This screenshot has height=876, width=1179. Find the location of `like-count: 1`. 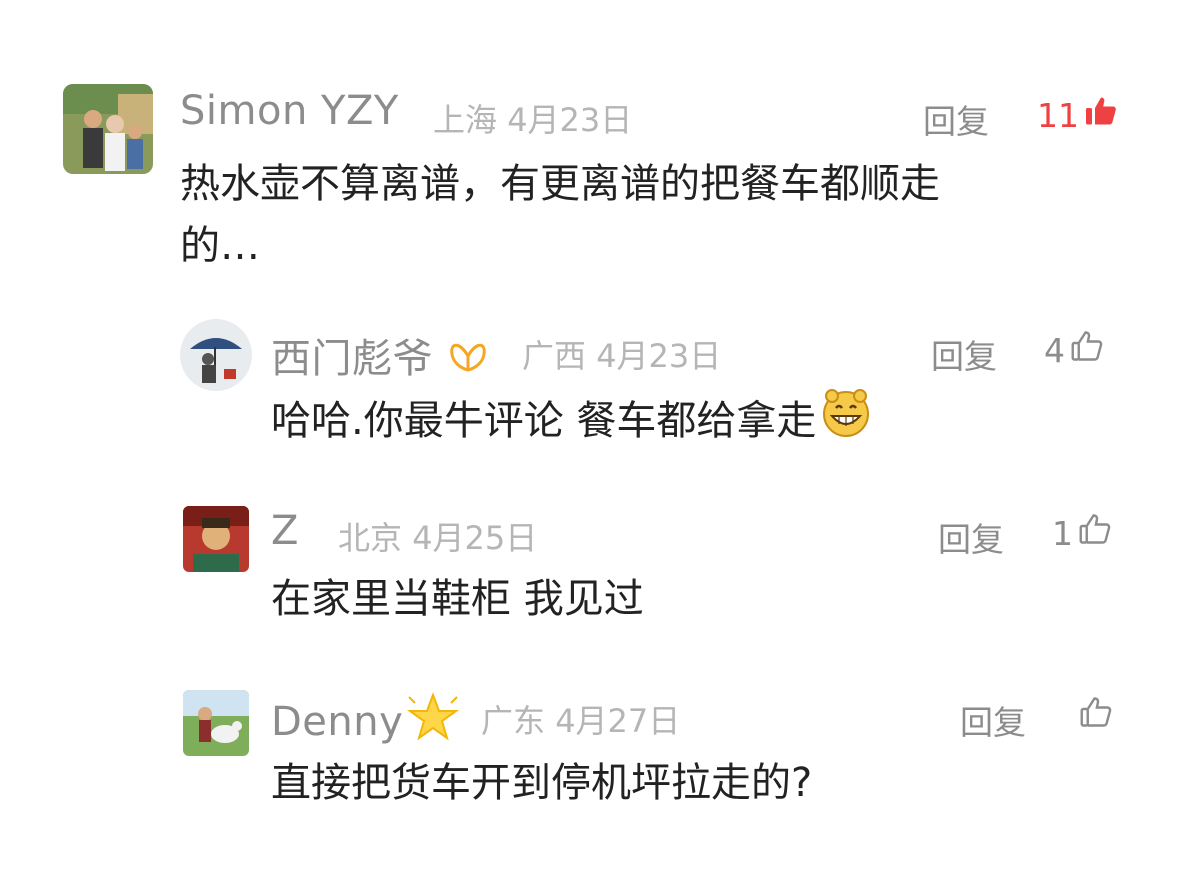

like-count: 1 is located at coordinates (1062, 533).